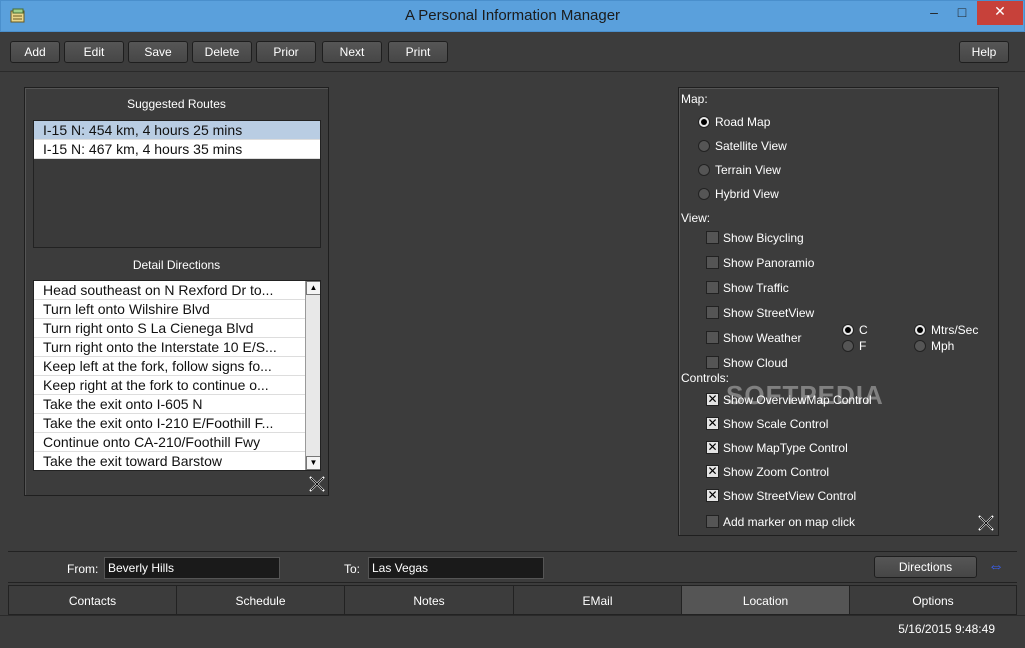  Describe the element at coordinates (158, 52) in the screenshot. I see `save-button: Save` at that location.